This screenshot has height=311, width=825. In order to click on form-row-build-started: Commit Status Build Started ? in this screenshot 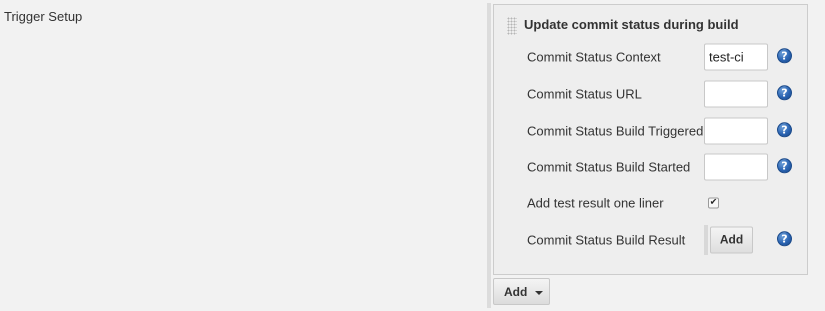, I will do `click(651, 167)`.